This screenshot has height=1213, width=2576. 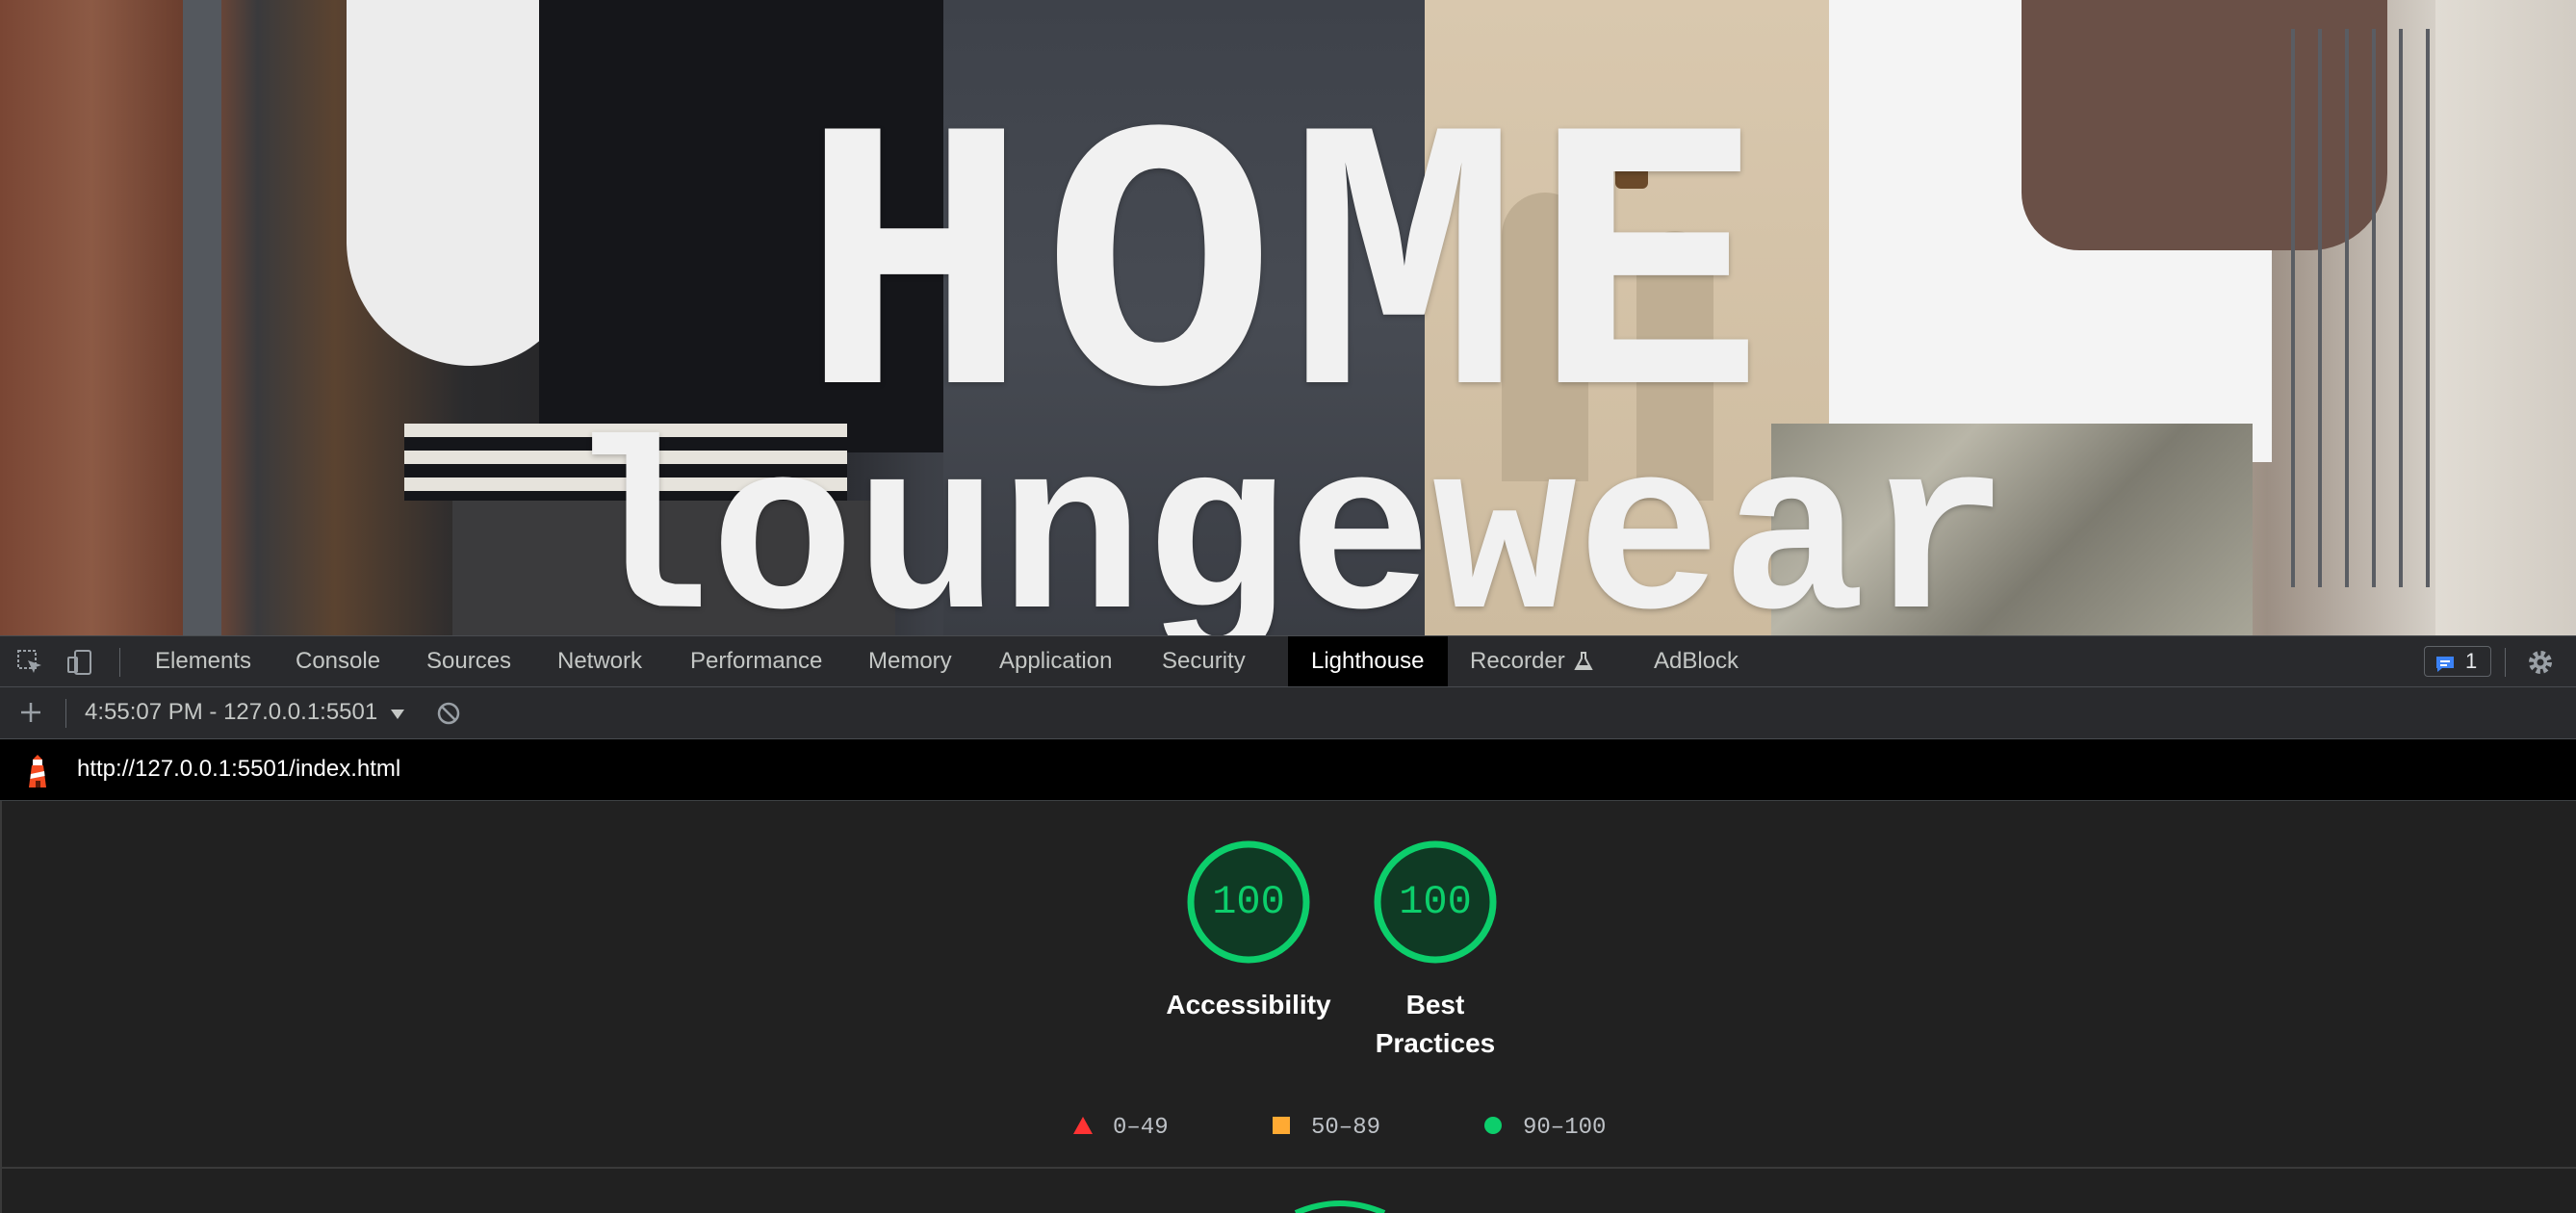 I want to click on gear-icon, so click(x=2540, y=663).